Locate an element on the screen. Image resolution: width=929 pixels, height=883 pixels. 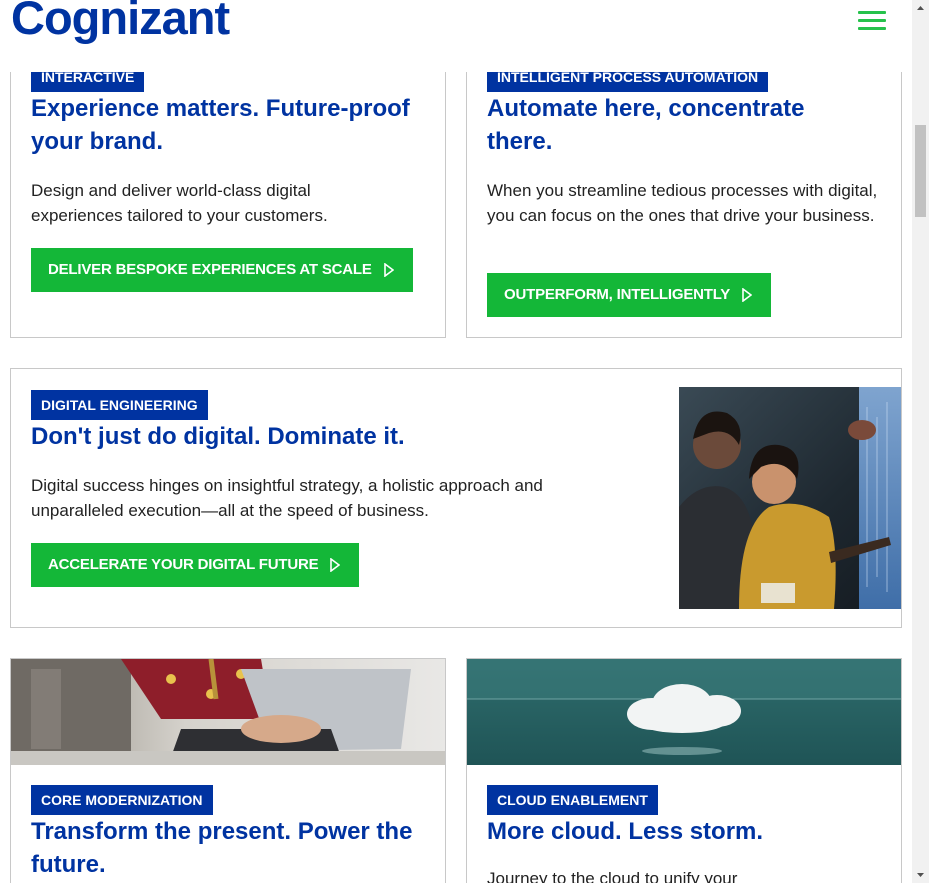
scrollbar-thumb is located at coordinates (920, 171).